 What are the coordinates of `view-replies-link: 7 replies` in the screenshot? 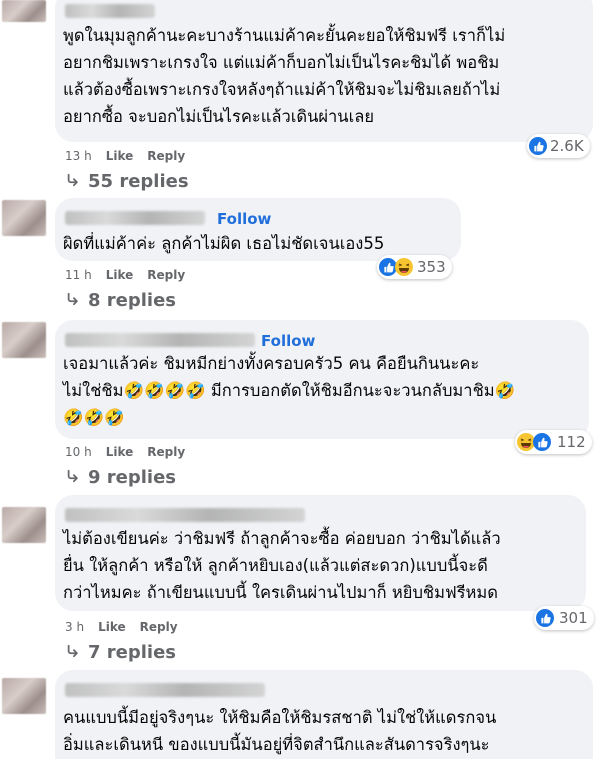 It's located at (121, 652).